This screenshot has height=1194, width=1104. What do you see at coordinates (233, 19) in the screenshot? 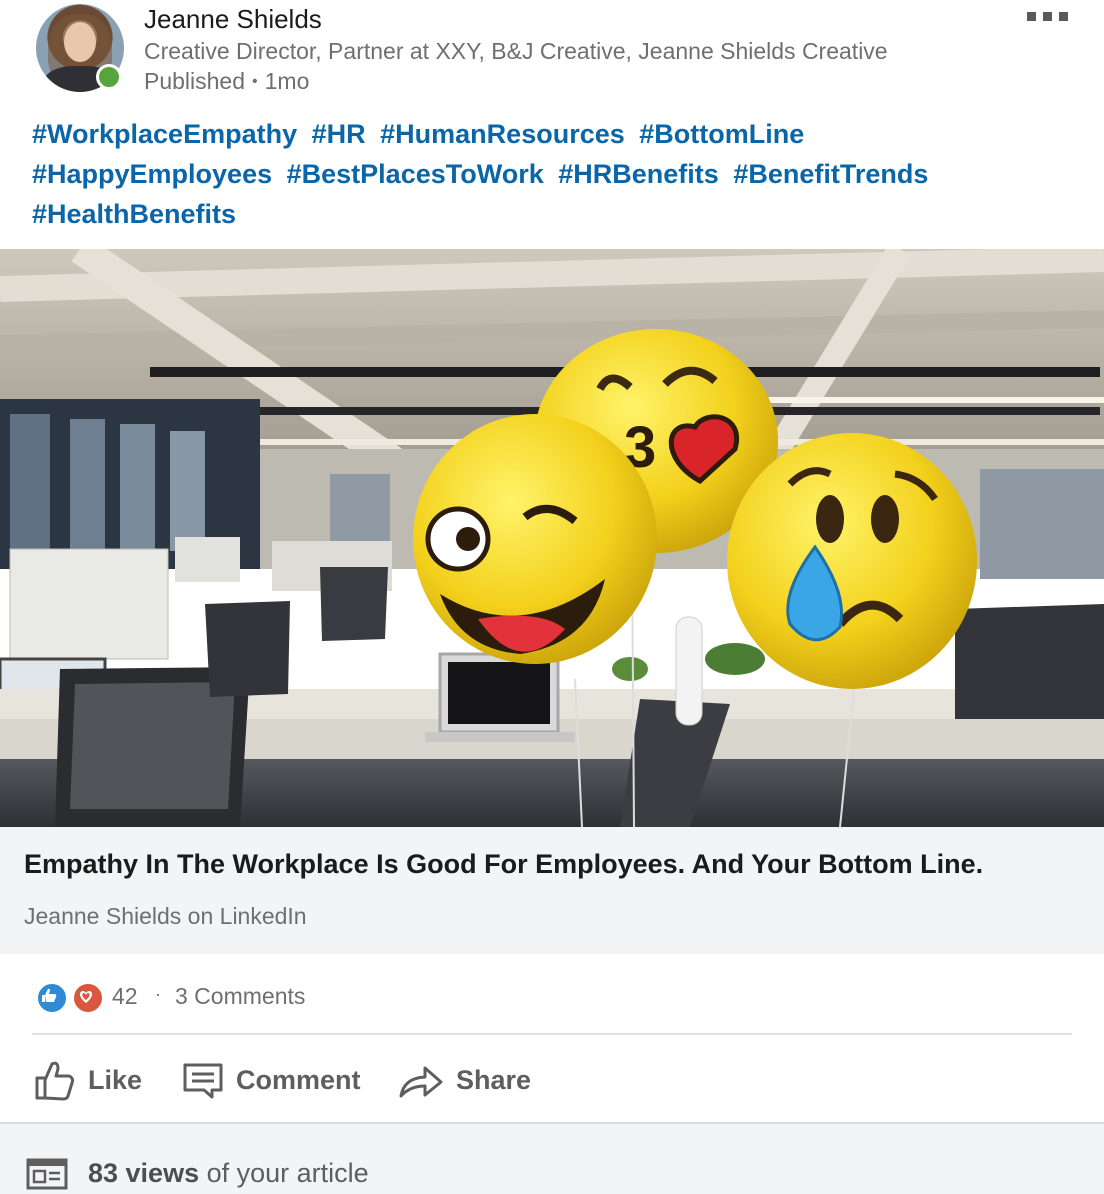
I see `author-name: Jeanne Shields` at bounding box center [233, 19].